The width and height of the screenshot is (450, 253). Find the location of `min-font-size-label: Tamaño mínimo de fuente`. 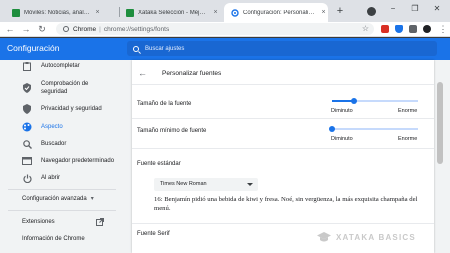

min-font-size-label: Tamaño mínimo de fuente is located at coordinates (172, 131).